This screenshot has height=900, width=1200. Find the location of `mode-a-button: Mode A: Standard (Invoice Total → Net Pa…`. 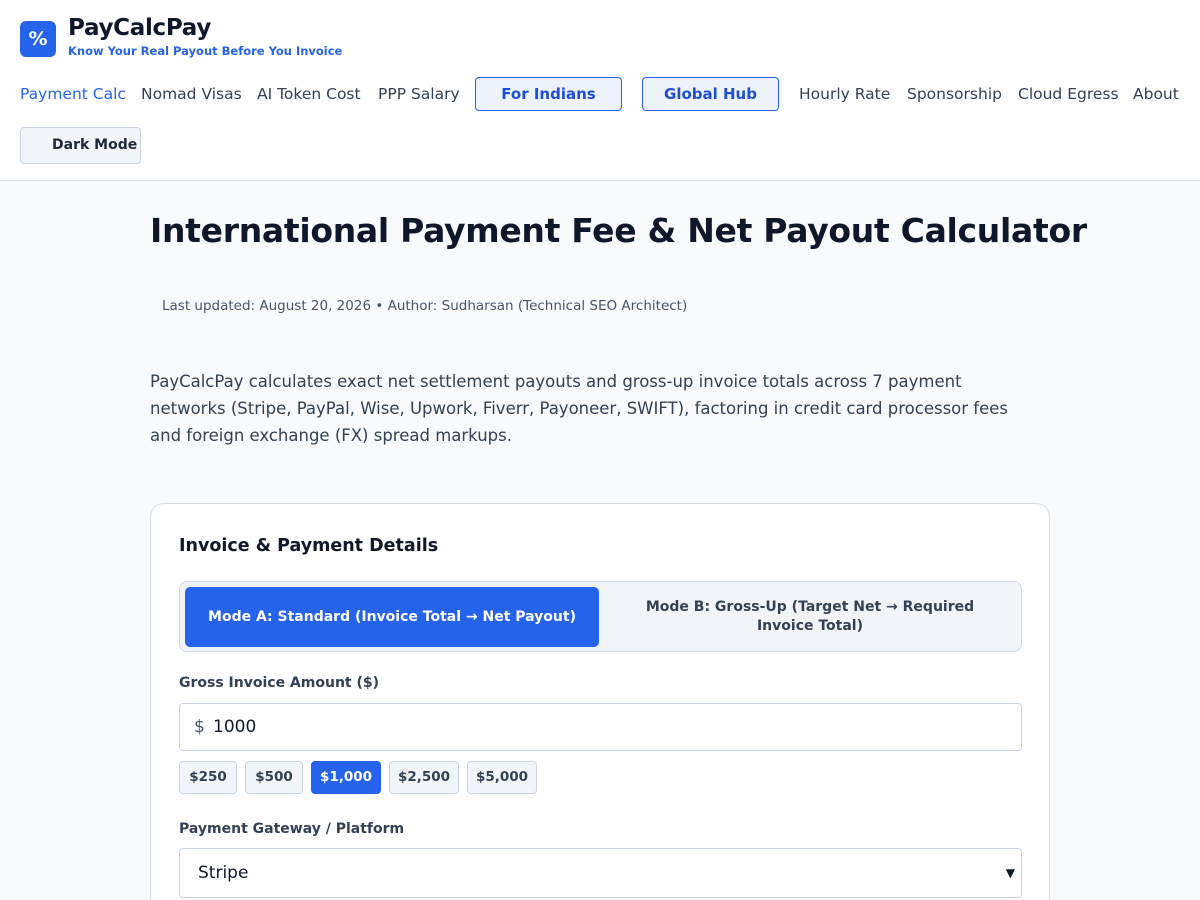

mode-a-button: Mode A: Standard (Invoice Total → Net Pa… is located at coordinates (392, 617).